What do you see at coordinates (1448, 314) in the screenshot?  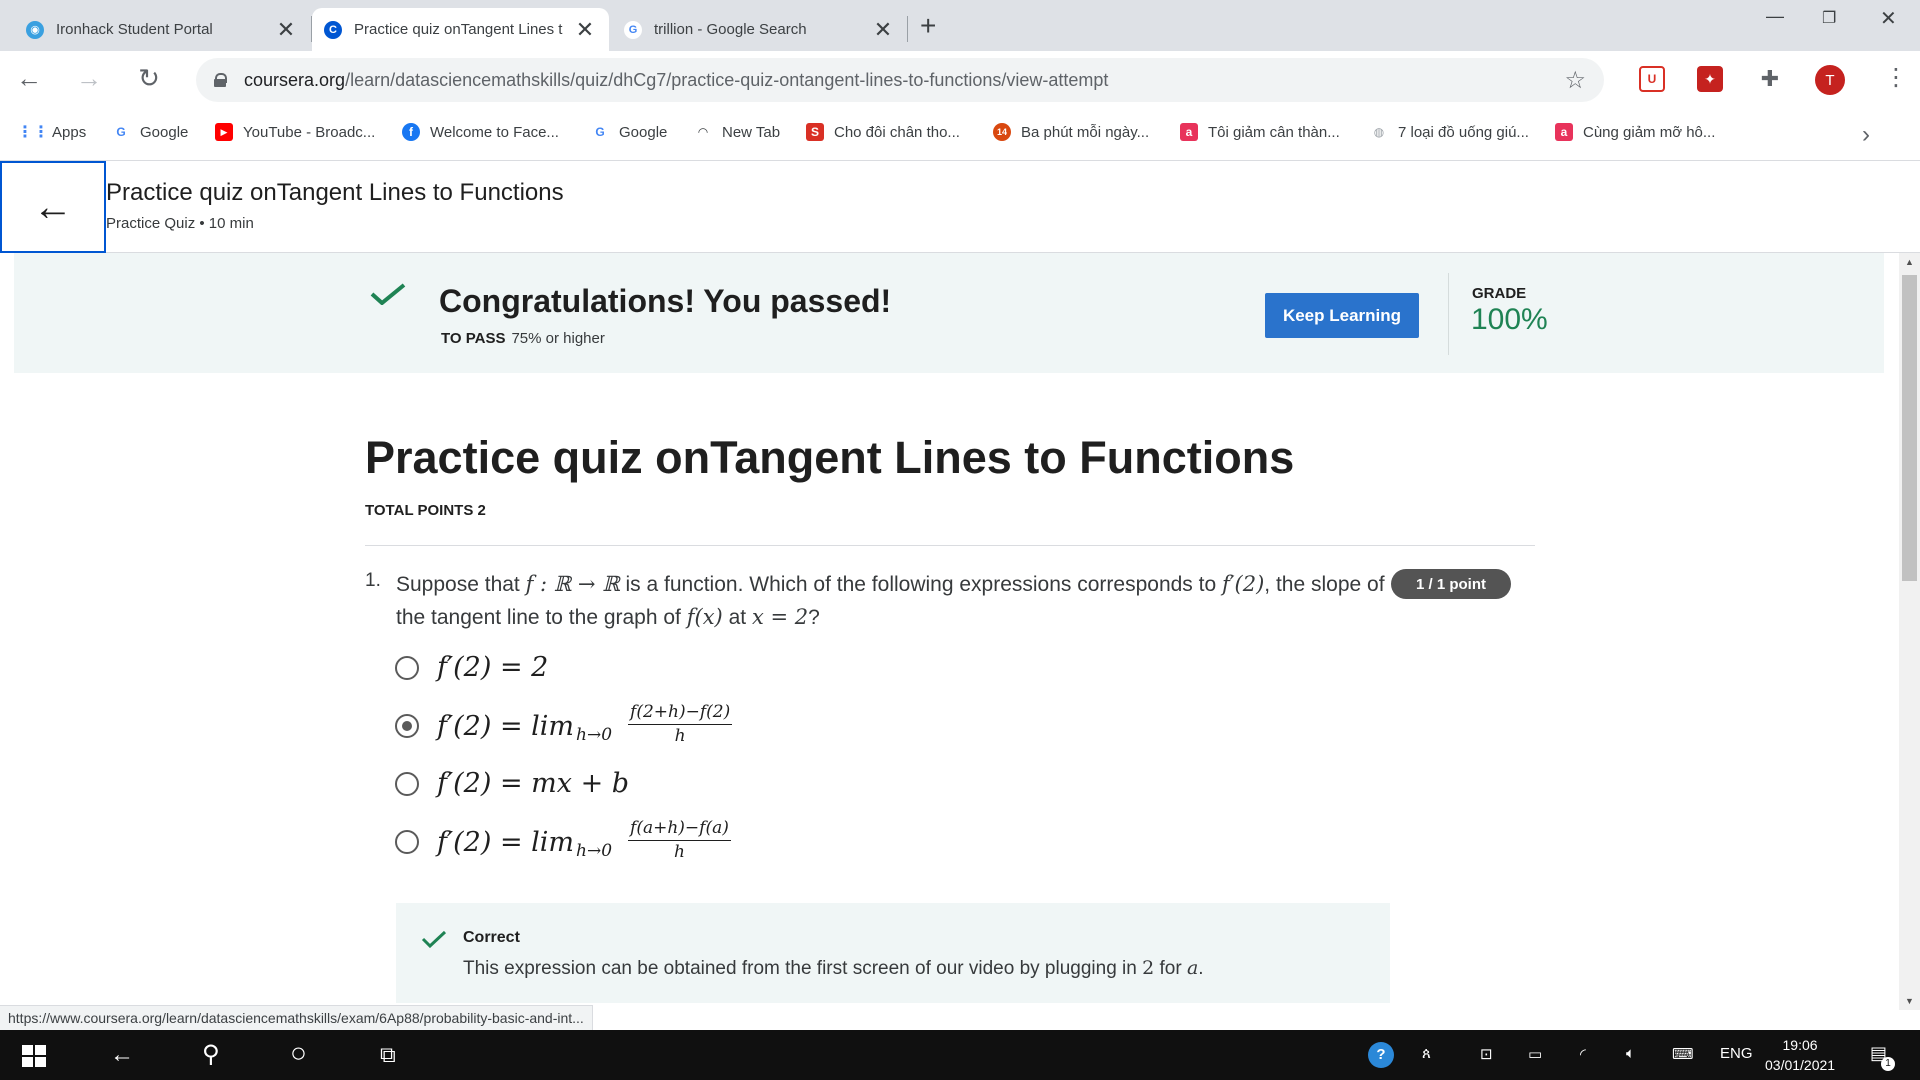 I see `grade-divider` at bounding box center [1448, 314].